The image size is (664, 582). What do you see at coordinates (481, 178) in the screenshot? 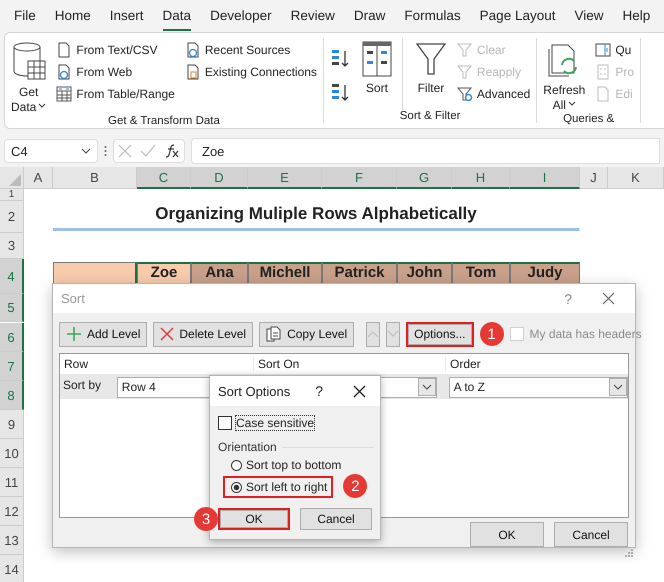
I see `column-header: H` at bounding box center [481, 178].